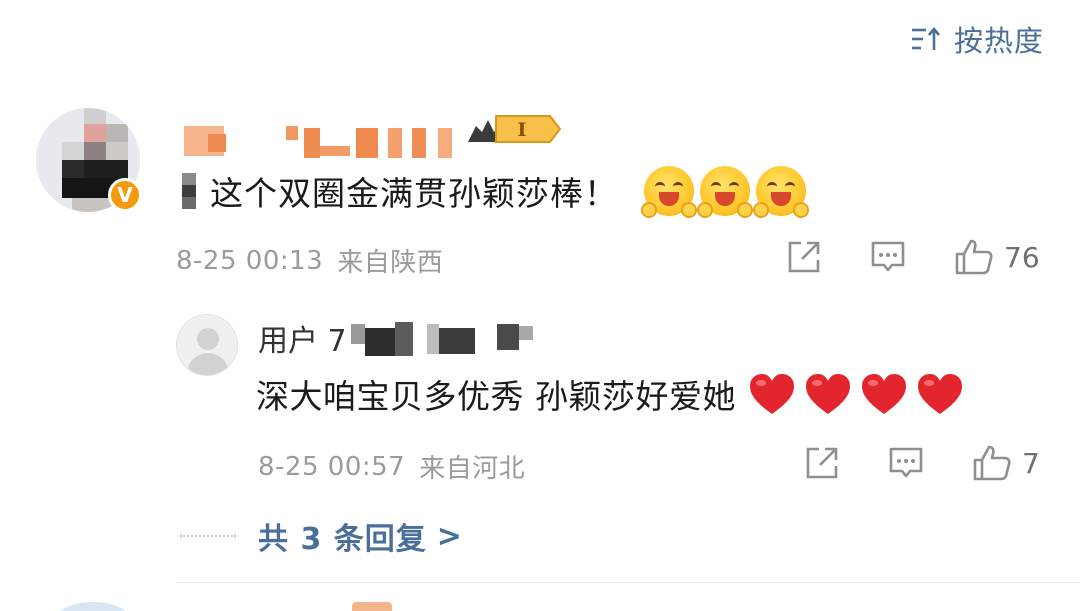  Describe the element at coordinates (342, 539) in the screenshot. I see `more-replies-label: 共 3 条回复` at that location.